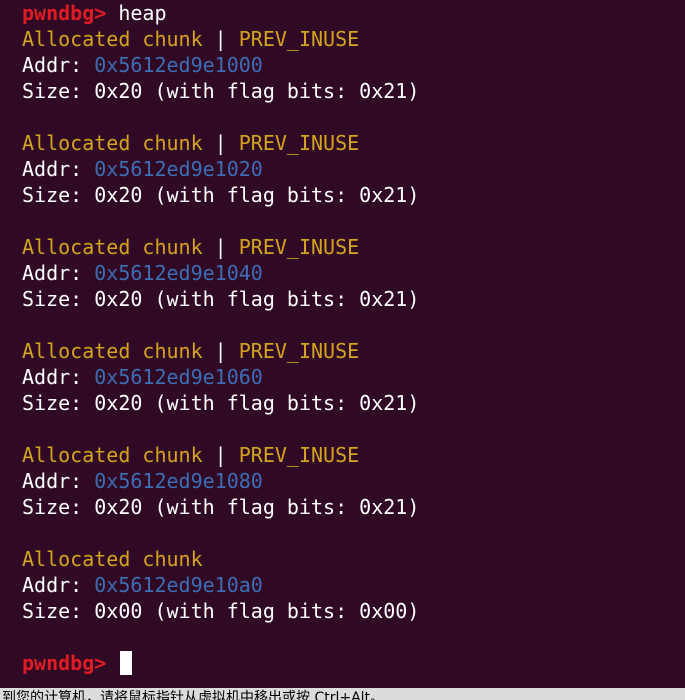 Image resolution: width=685 pixels, height=700 pixels. I want to click on vm-status-bar: 到您的计算机，请将鼠标指针从虚拟机中移出或按 Ctrl+Alt。, so click(342, 694).